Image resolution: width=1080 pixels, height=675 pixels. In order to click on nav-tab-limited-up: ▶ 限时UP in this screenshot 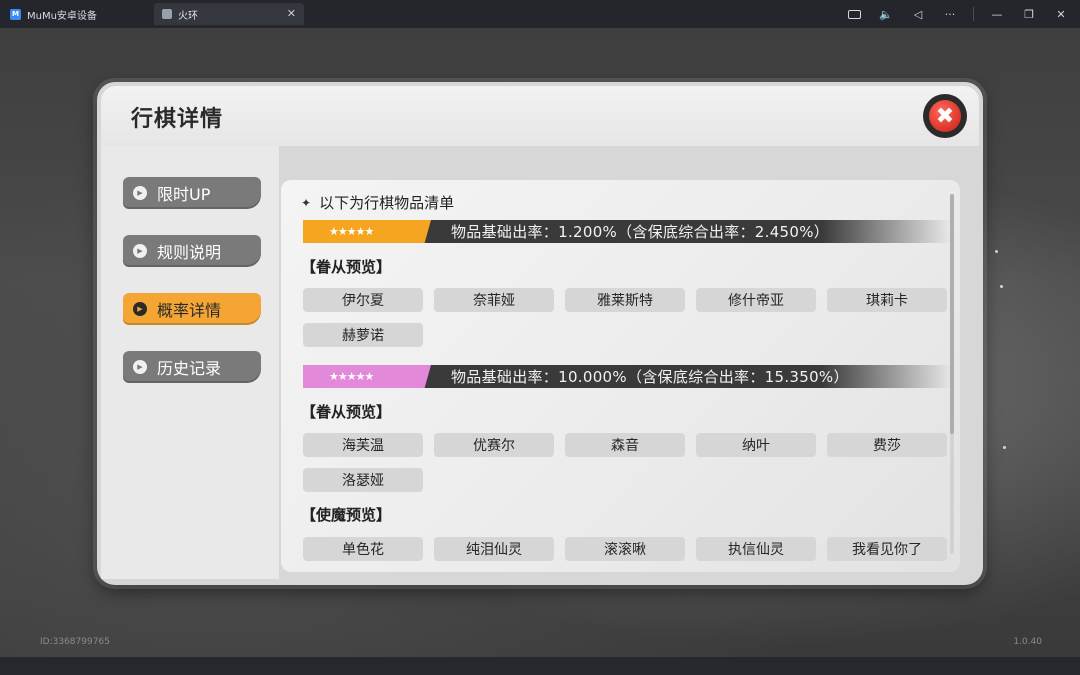, I will do `click(192, 193)`.